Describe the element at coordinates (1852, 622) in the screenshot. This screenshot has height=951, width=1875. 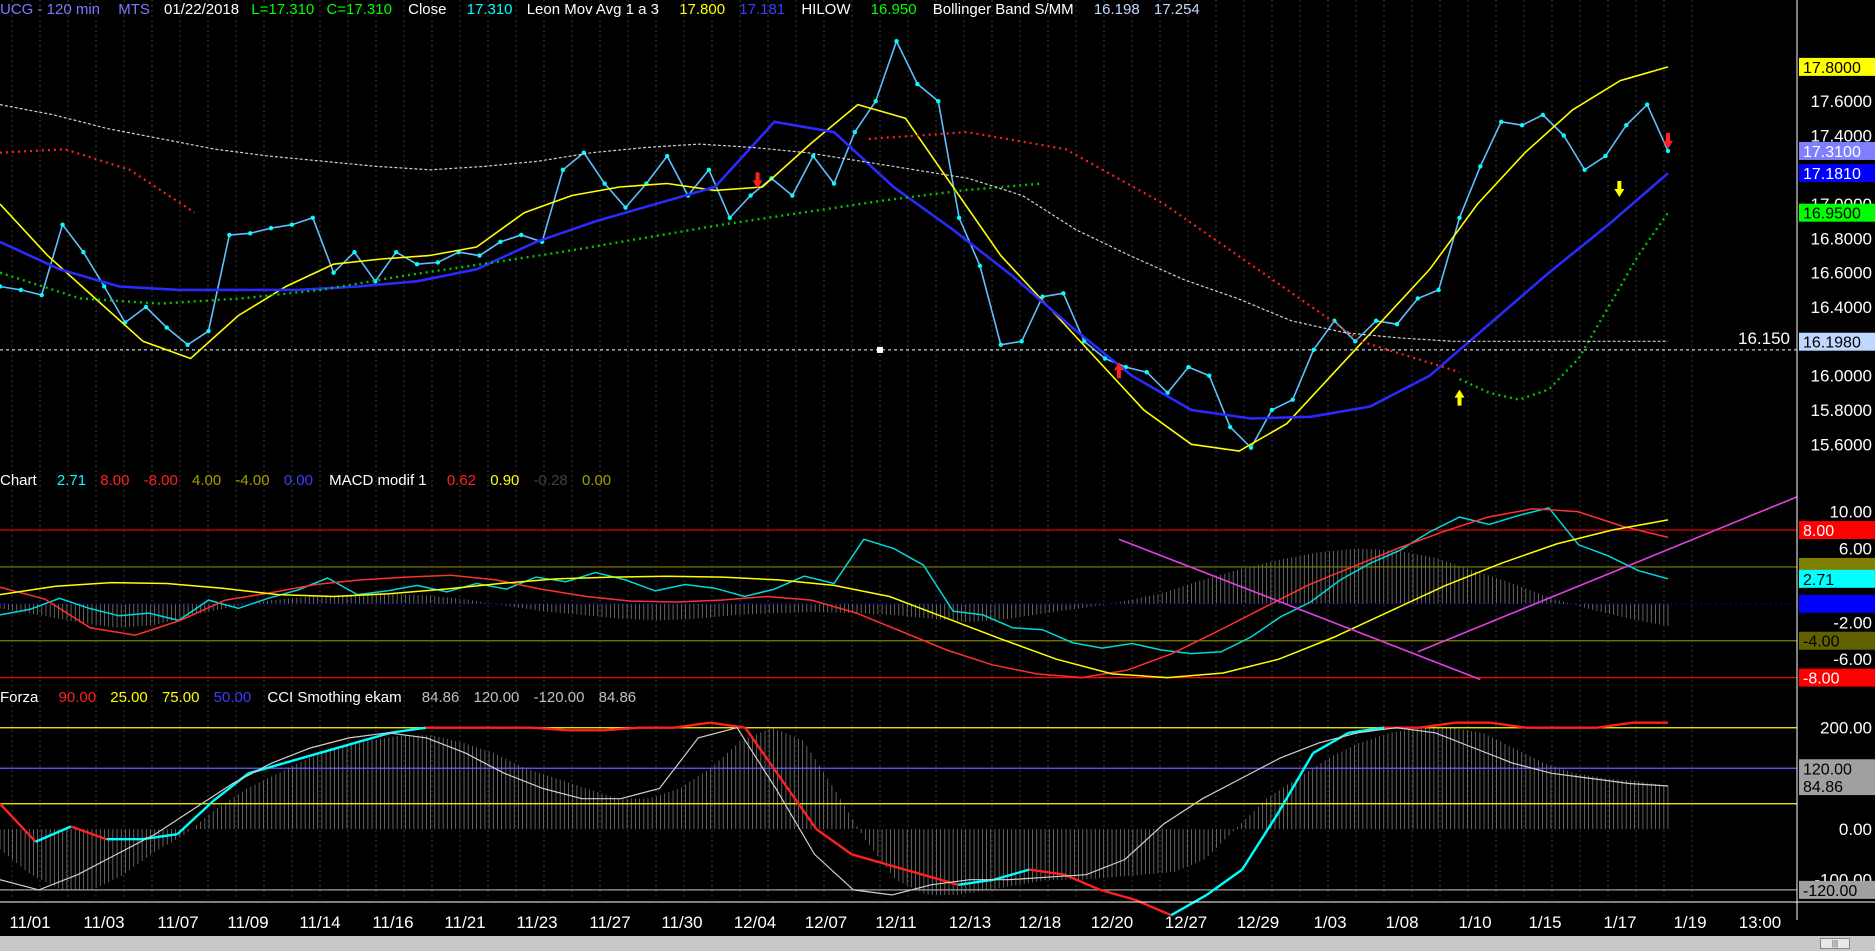
I see `macd-tick-label: -2.00` at that location.